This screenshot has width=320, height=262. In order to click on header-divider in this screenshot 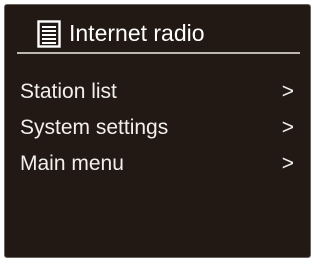, I will do `click(158, 53)`.